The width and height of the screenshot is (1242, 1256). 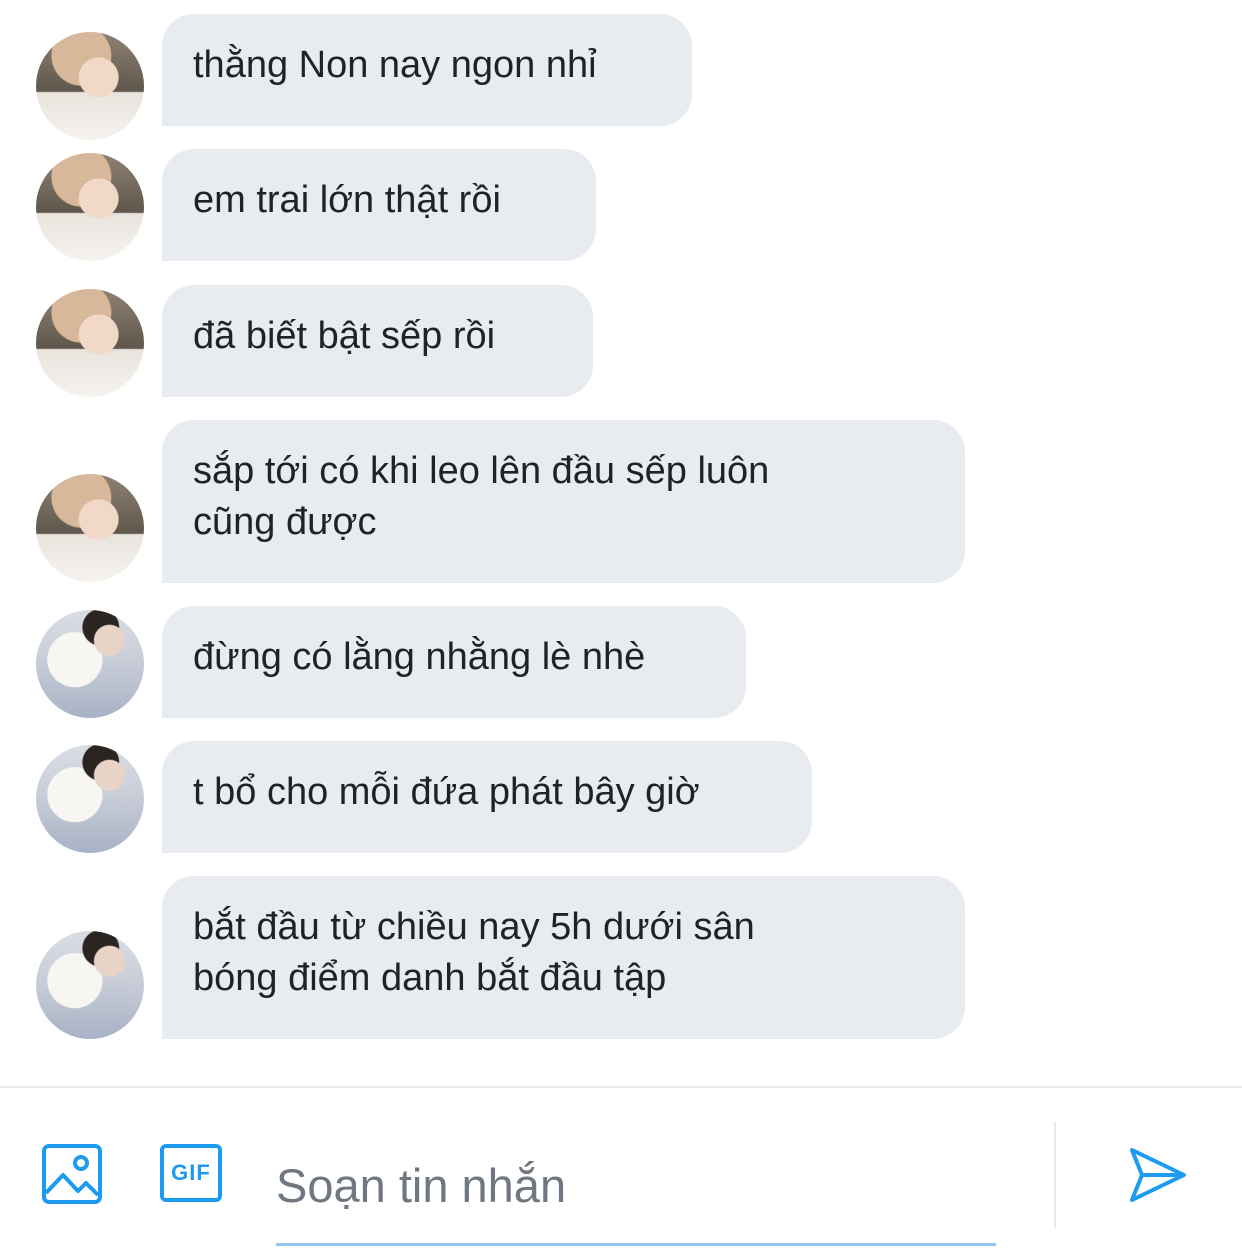 What do you see at coordinates (487, 797) in the screenshot?
I see `message-bubble: t bổ cho mỗi đứa phát bây giờ` at bounding box center [487, 797].